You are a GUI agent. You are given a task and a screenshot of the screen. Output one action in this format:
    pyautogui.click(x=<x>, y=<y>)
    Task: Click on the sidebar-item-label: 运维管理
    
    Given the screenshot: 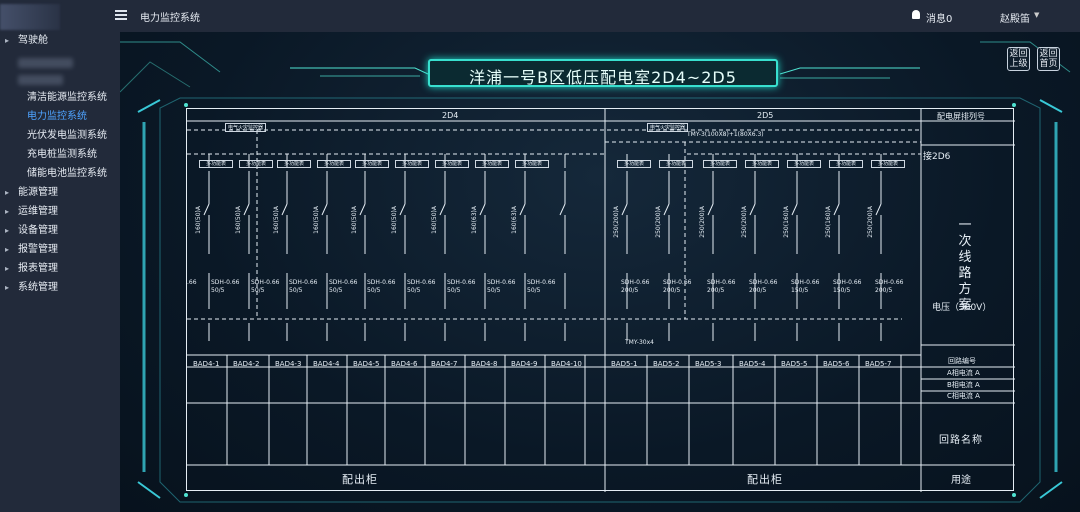 What is the action you would take?
    pyautogui.click(x=38, y=211)
    